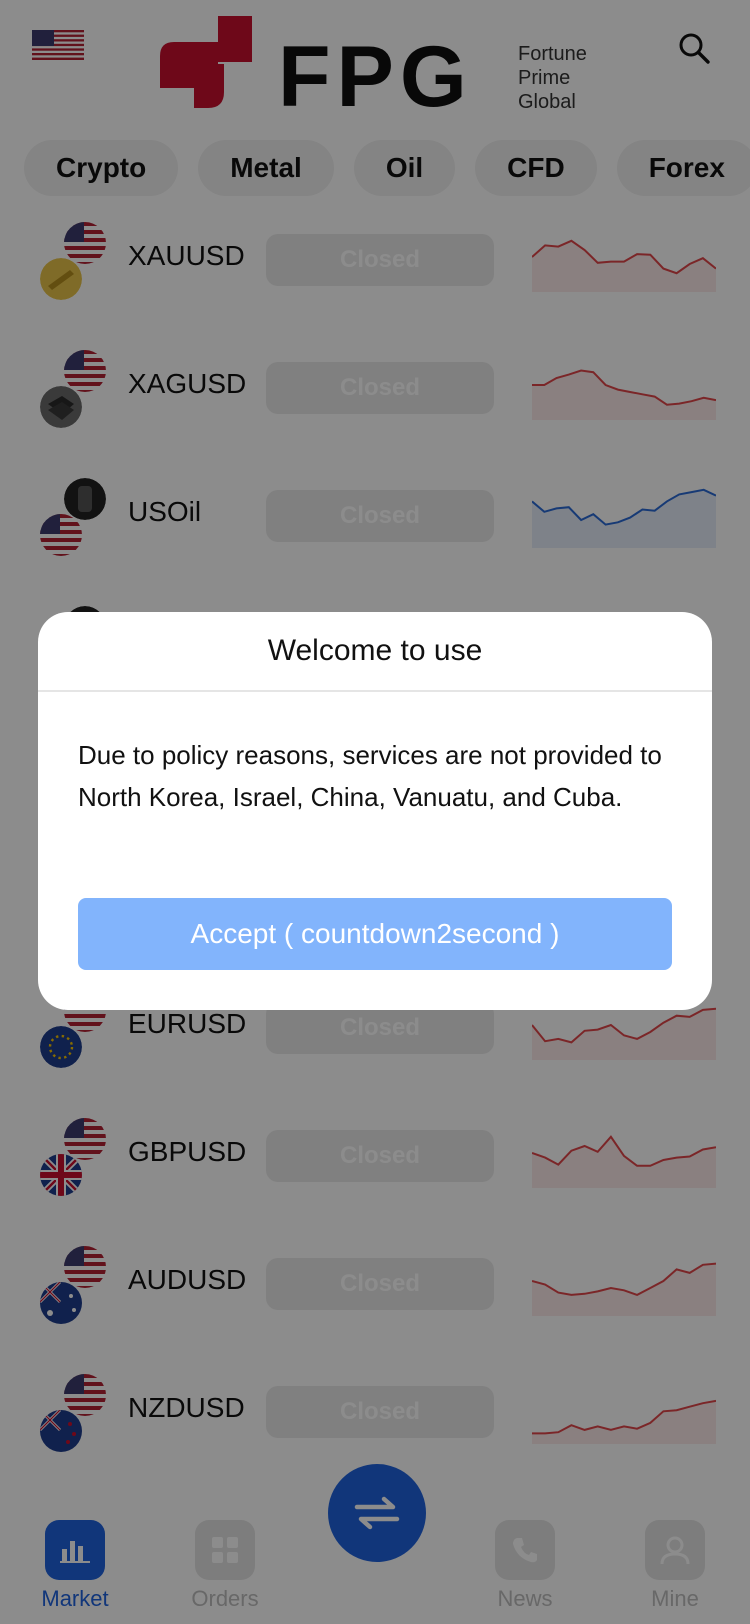 This screenshot has height=1624, width=750. What do you see at coordinates (375, 934) in the screenshot?
I see `accept-button: Accept ( countdown2second )` at bounding box center [375, 934].